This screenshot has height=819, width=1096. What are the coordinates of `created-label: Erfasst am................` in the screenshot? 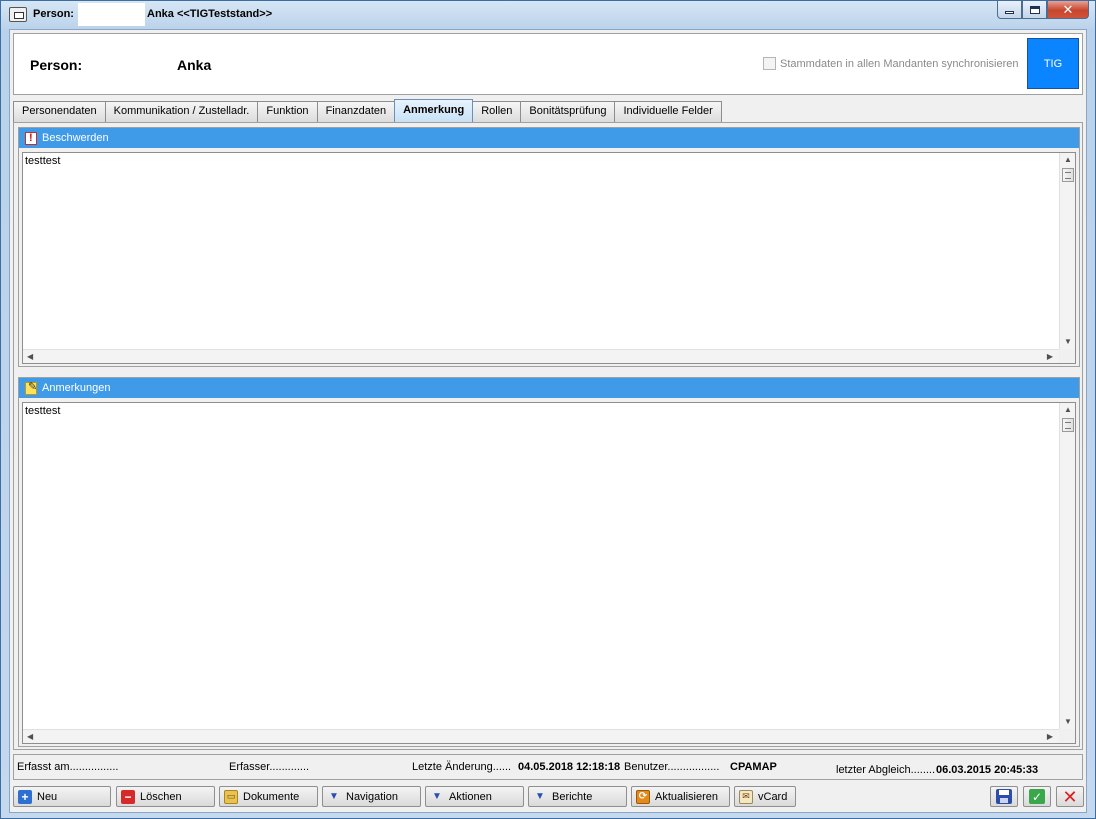 It's located at (68, 767).